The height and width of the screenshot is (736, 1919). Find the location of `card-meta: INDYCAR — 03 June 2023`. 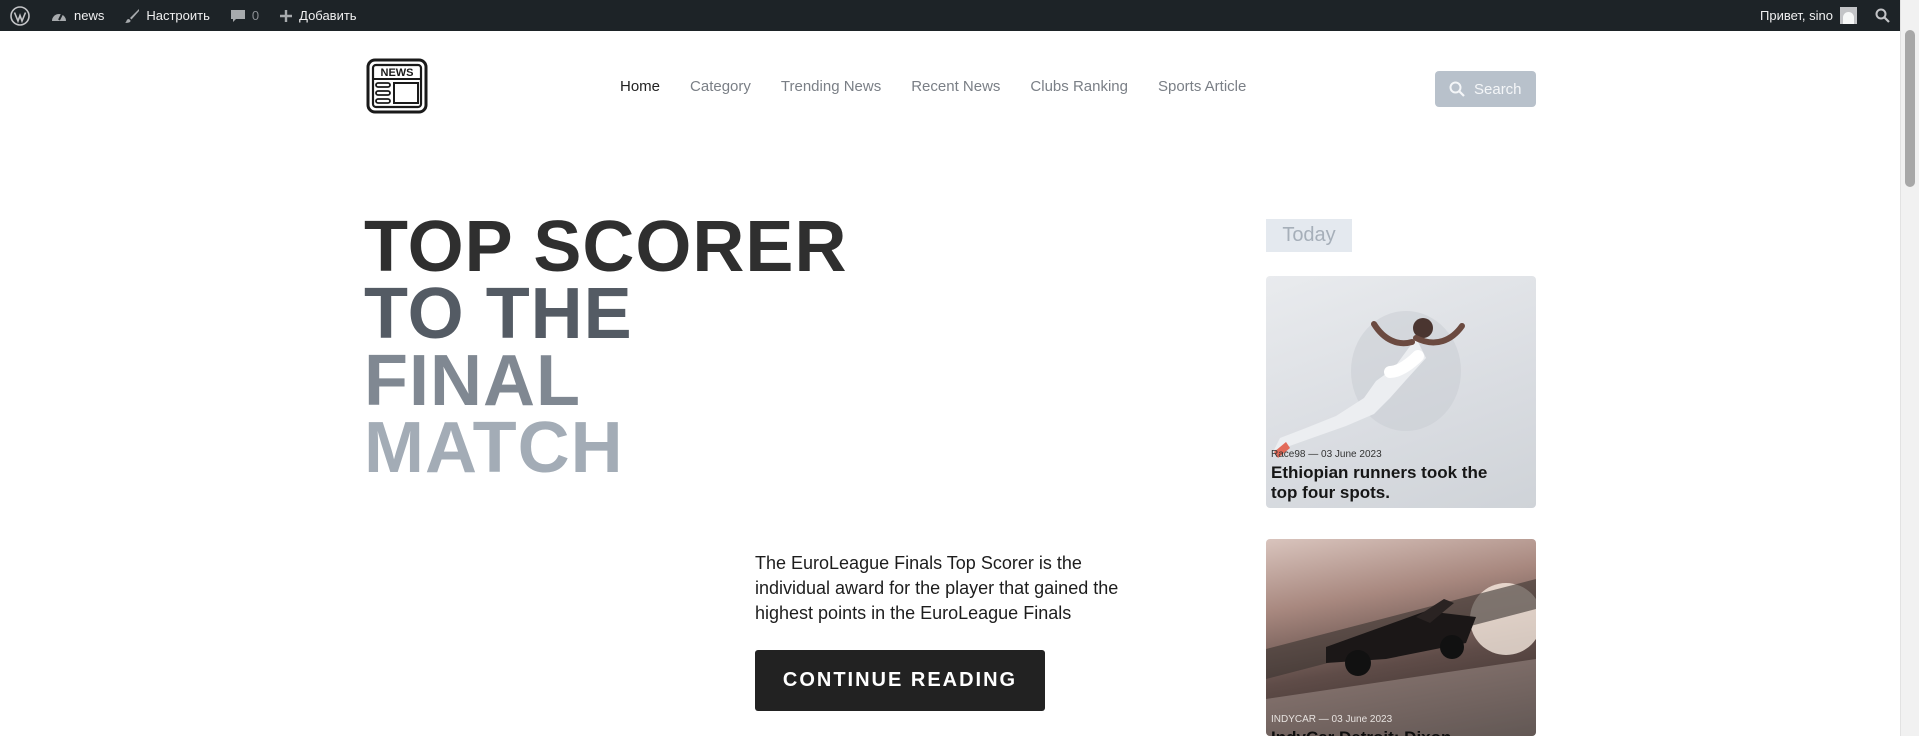

card-meta: INDYCAR — 03 June 2023 is located at coordinates (1332, 719).